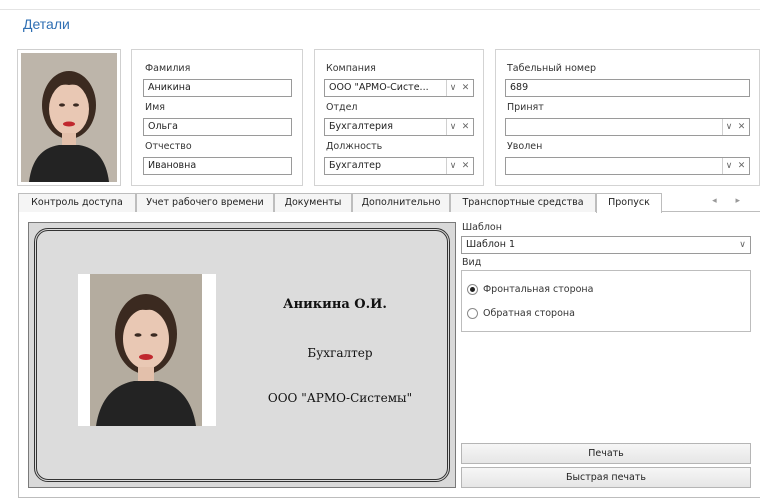  What do you see at coordinates (525, 107) in the screenshot?
I see `hired-label: Принят` at bounding box center [525, 107].